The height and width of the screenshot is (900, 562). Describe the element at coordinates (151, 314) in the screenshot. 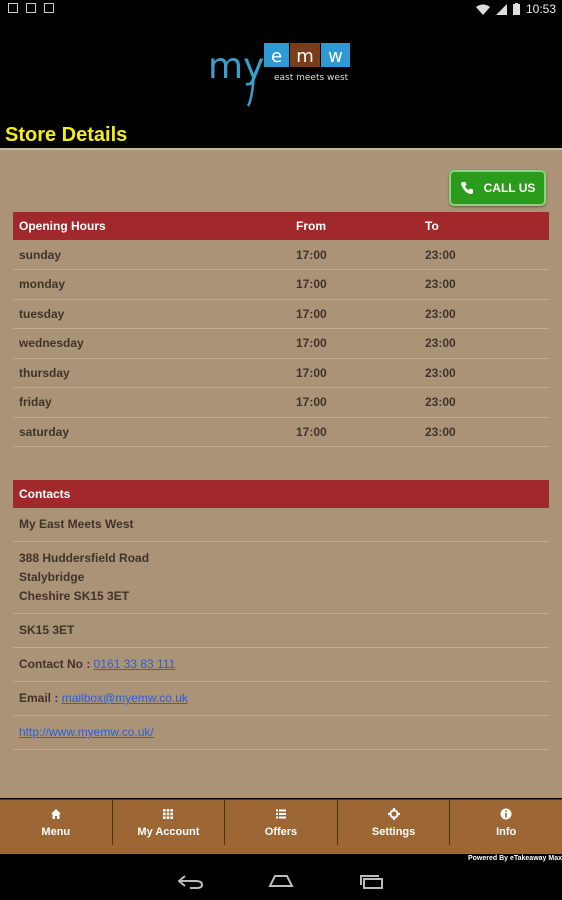

I see `day-cell: tuesday` at that location.